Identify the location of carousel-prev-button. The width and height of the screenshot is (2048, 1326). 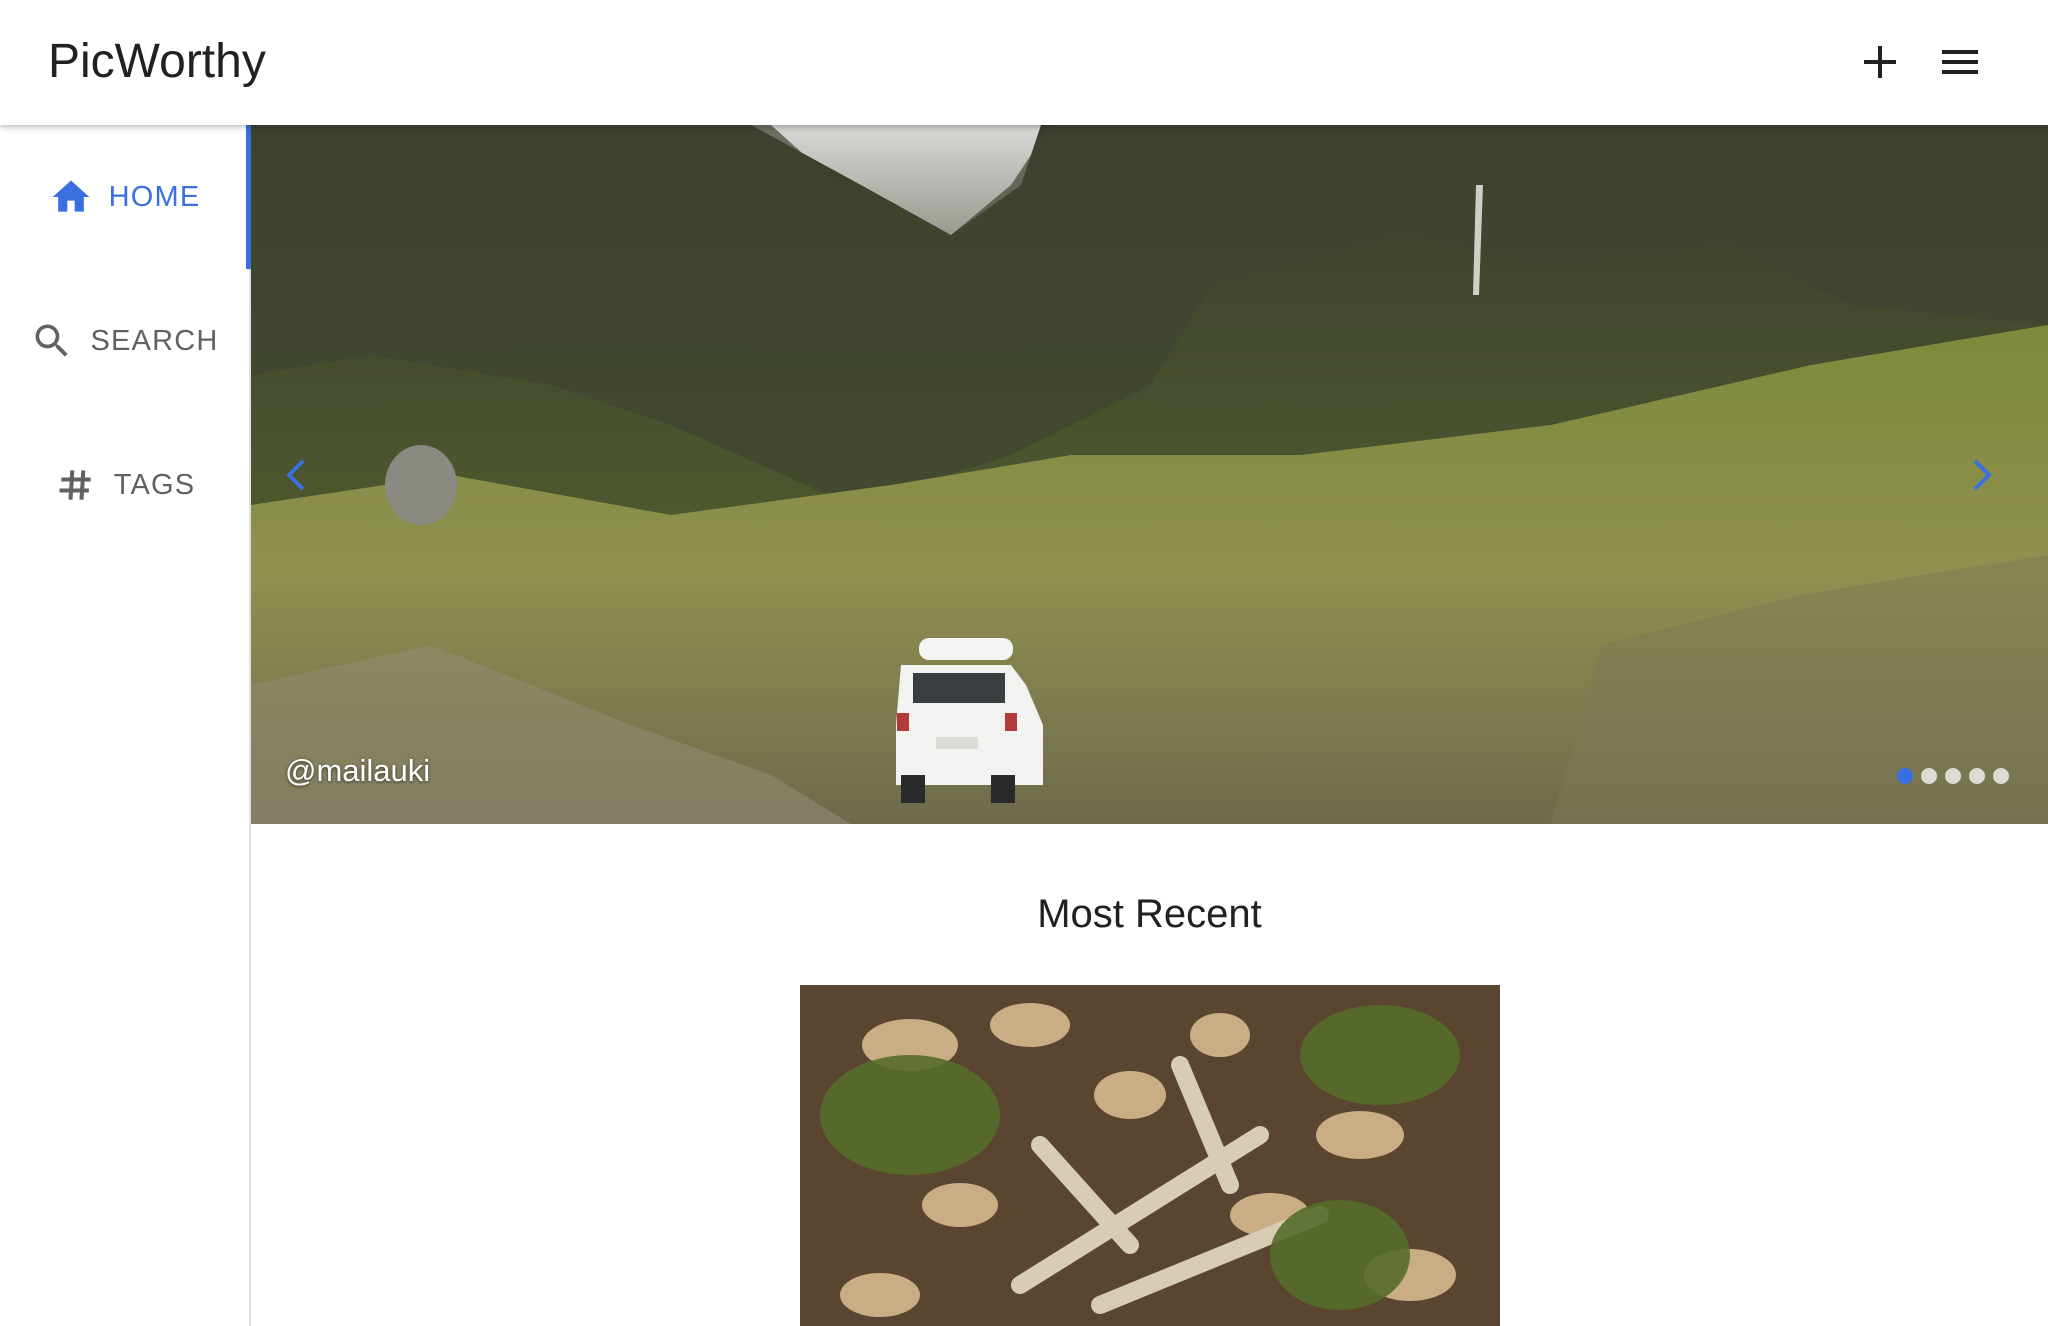
(295, 475).